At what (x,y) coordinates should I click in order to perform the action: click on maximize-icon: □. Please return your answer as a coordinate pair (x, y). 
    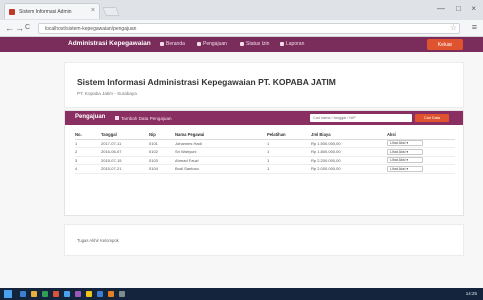
    Looking at the image, I should click on (458, 8).